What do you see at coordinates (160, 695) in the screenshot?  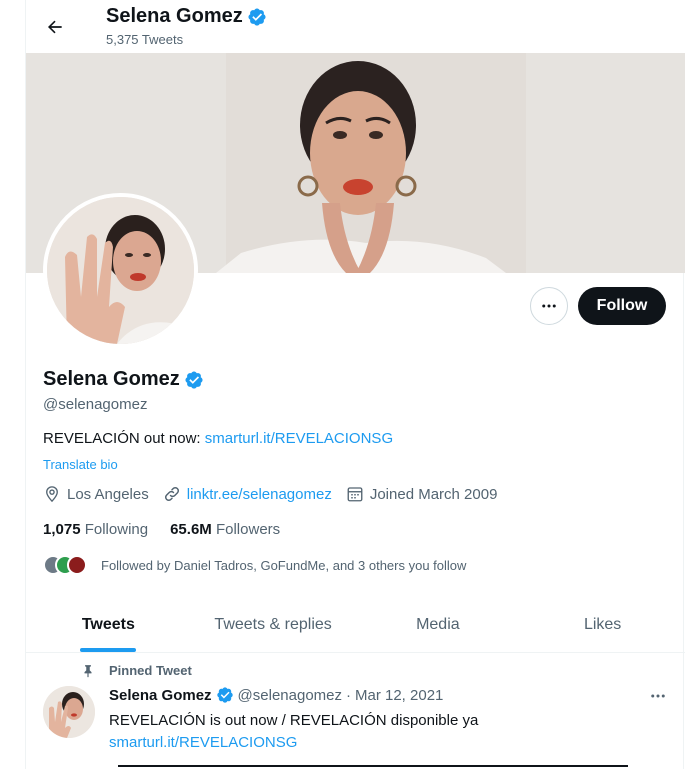 I see `tweet-author-name: Selena Gomez` at bounding box center [160, 695].